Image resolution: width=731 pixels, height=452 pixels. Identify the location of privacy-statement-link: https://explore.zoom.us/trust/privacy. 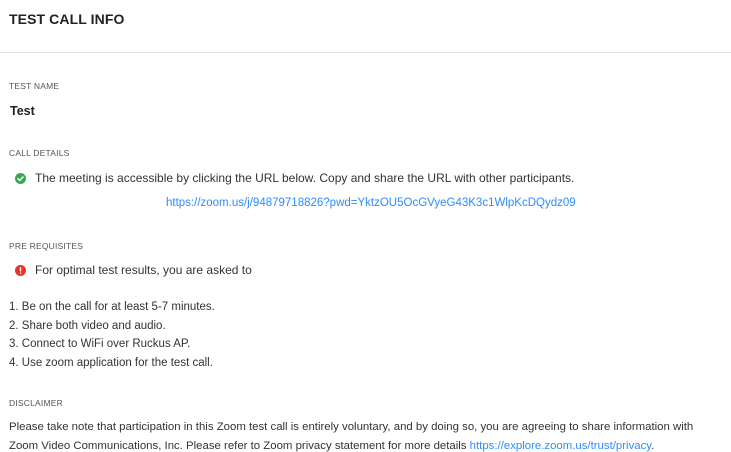
(560, 446).